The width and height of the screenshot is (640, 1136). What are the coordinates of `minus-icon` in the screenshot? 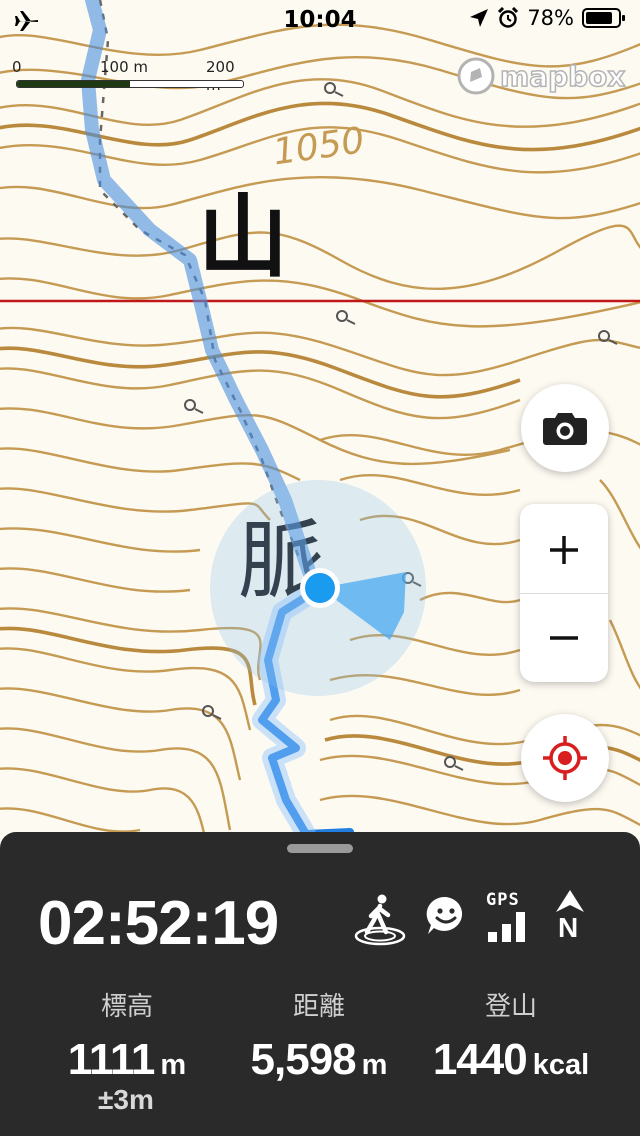 It's located at (564, 638).